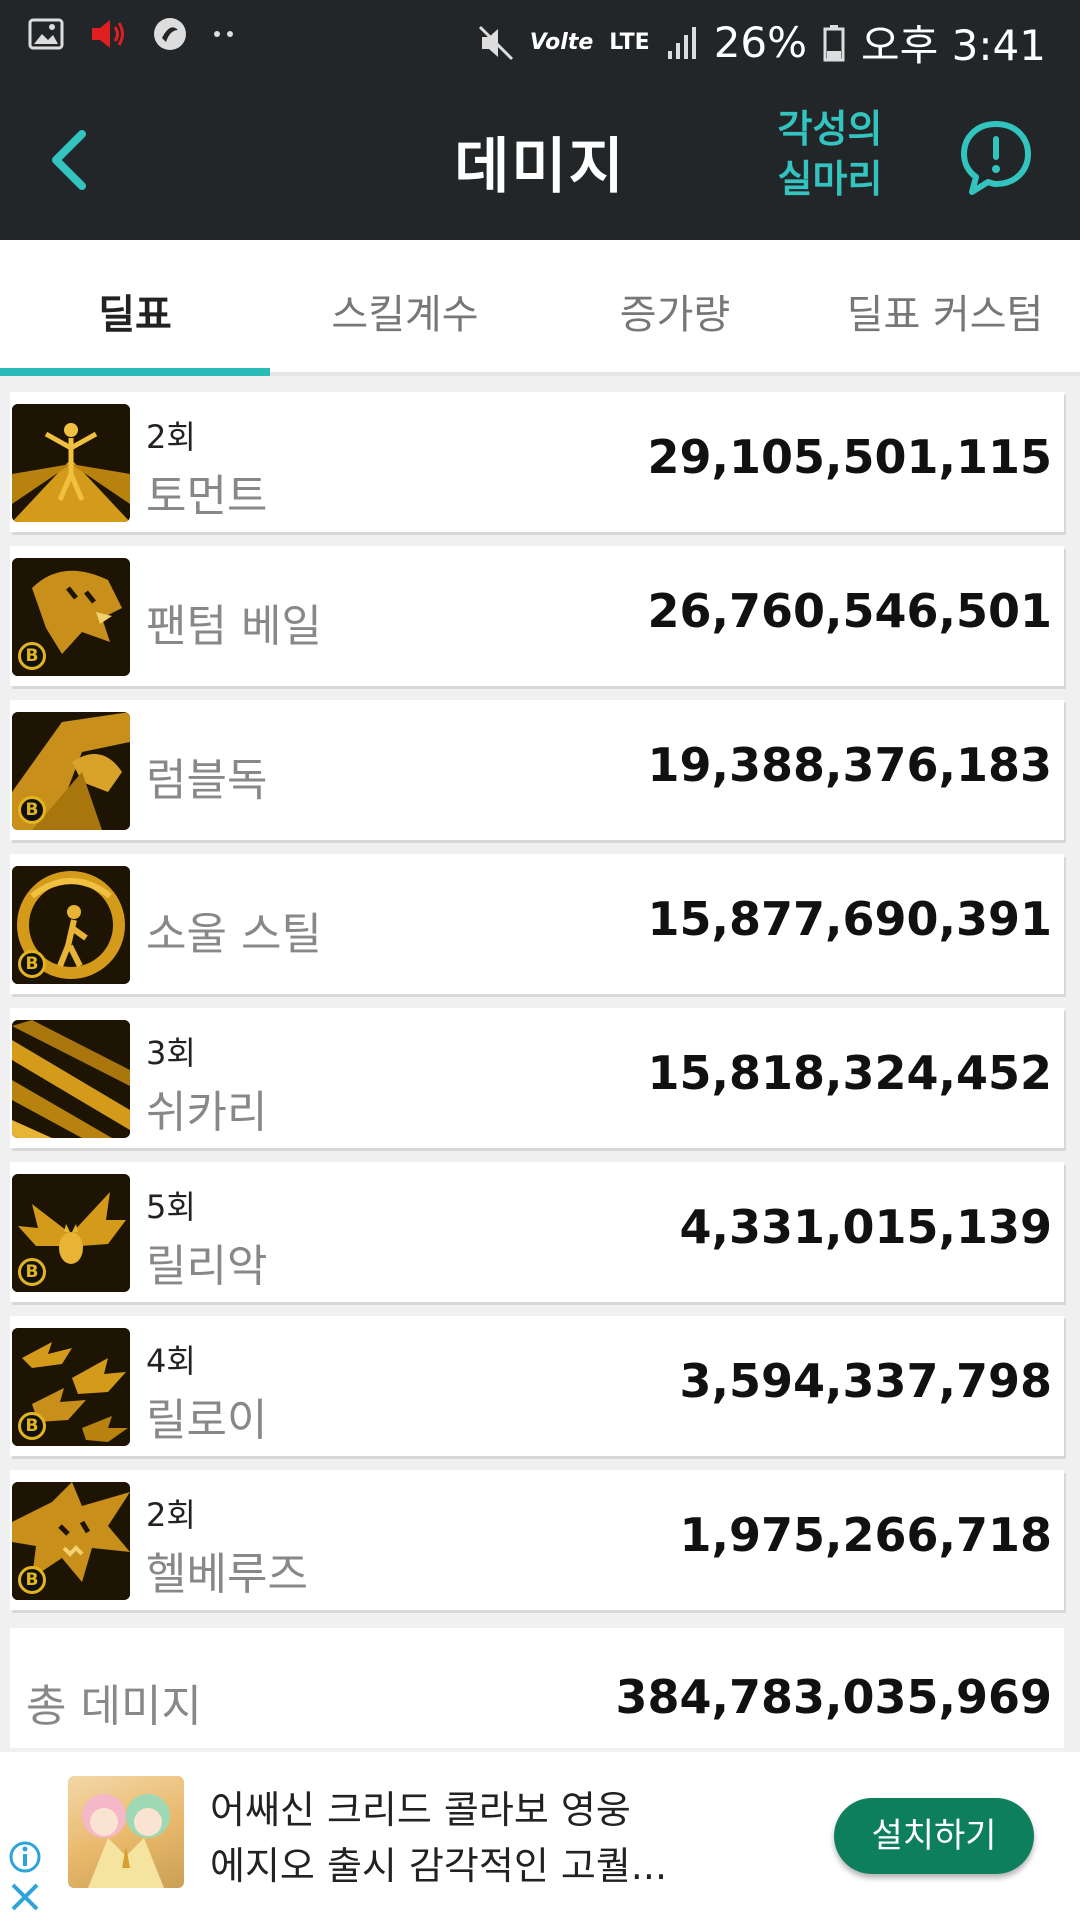 The image size is (1080, 1920). Describe the element at coordinates (135, 308) in the screenshot. I see `tab-damage-table: 딜표` at that location.